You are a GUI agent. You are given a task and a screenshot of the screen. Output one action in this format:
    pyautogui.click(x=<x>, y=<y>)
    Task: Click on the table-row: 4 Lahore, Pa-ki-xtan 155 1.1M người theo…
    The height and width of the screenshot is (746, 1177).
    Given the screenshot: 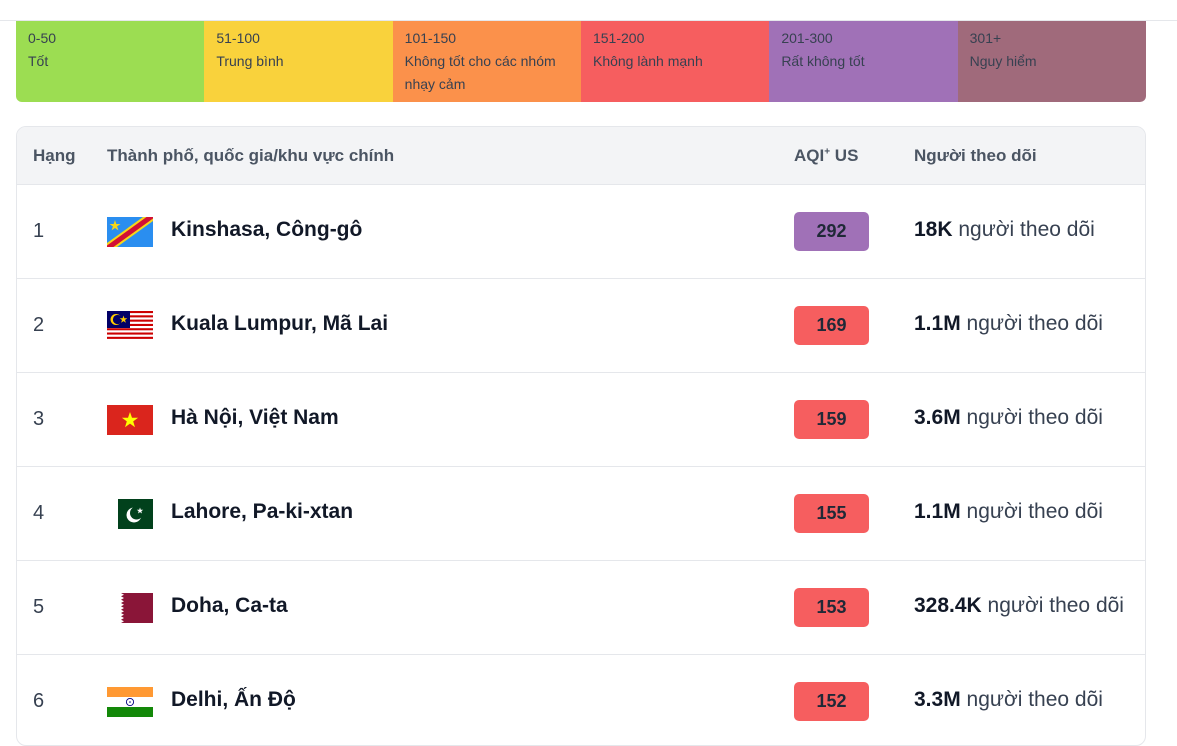 What is the action you would take?
    pyautogui.click(x=581, y=513)
    